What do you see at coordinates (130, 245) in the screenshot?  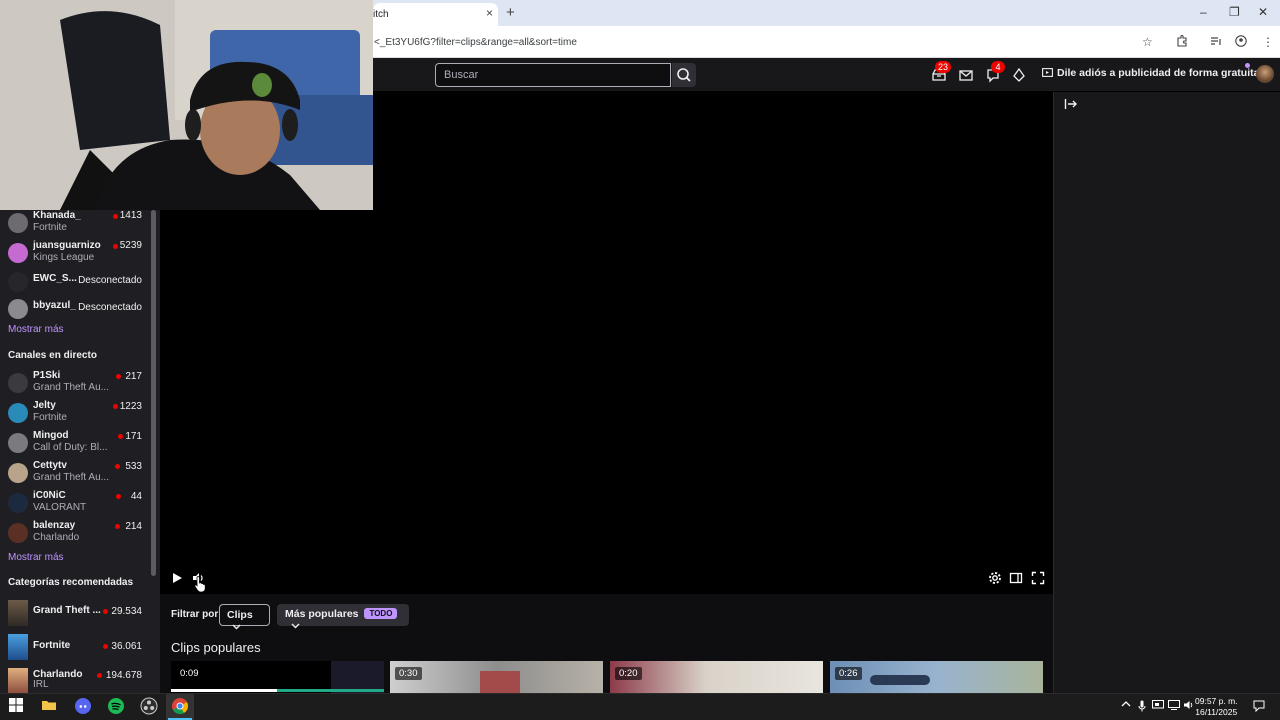 I see `viewer-count: 5239` at bounding box center [130, 245].